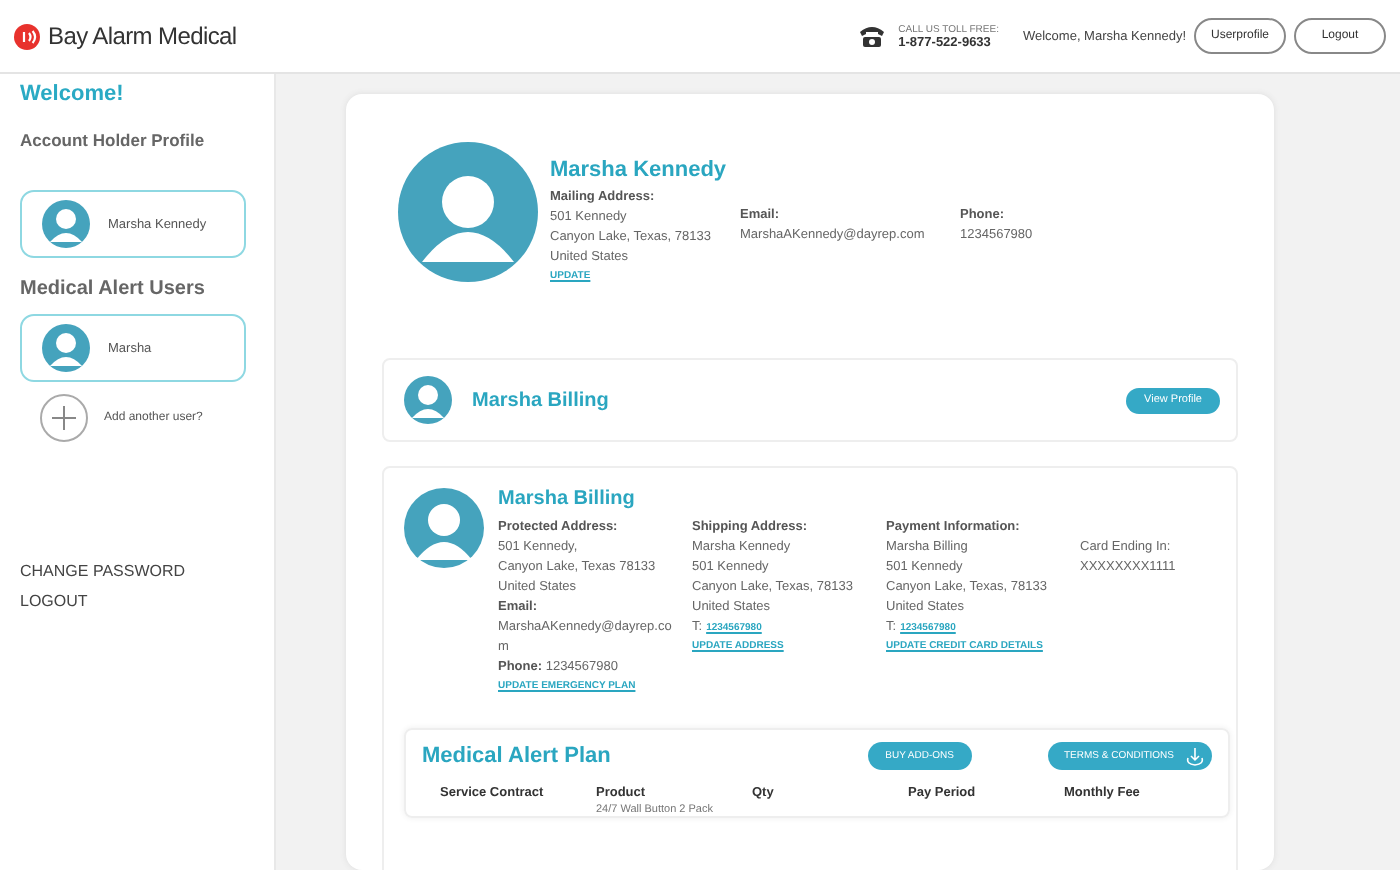 The height and width of the screenshot is (870, 1400). I want to click on profile-name: Marsha Kennedy, so click(639, 170).